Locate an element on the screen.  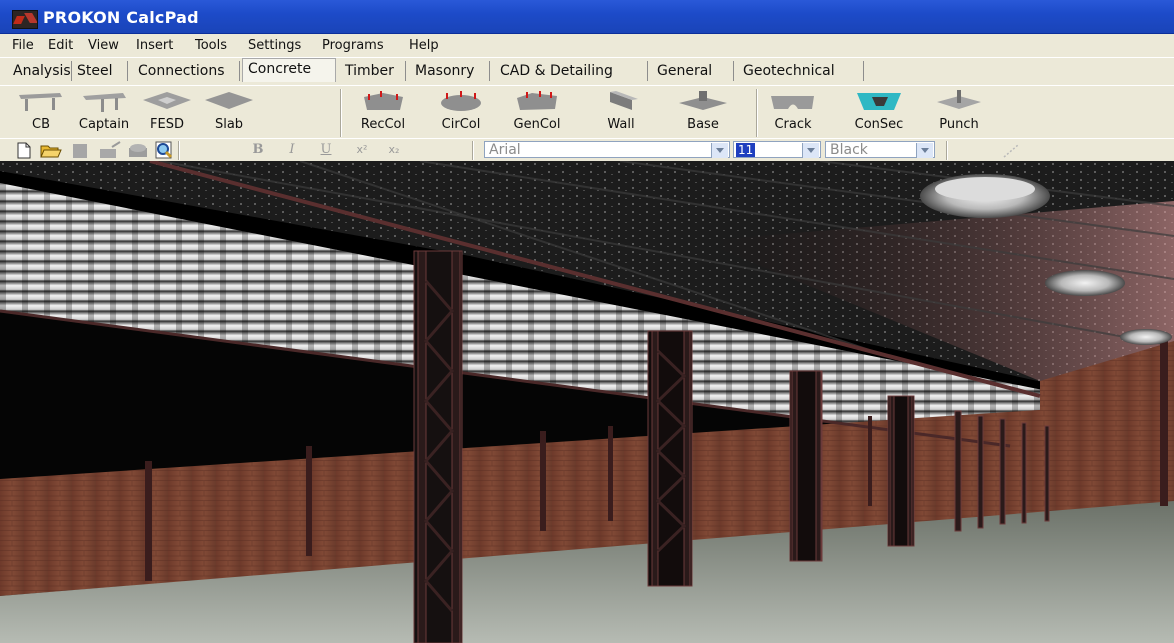
superscript-button: x² is located at coordinates (362, 150).